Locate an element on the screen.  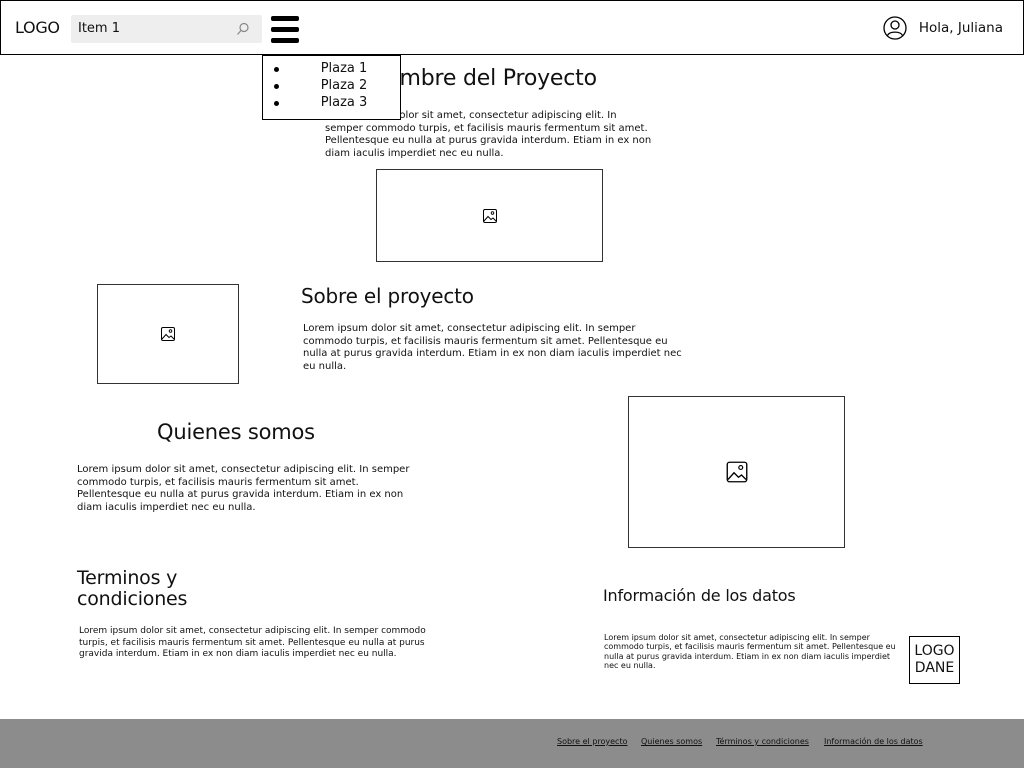
logo: LOGO is located at coordinates (37, 27).